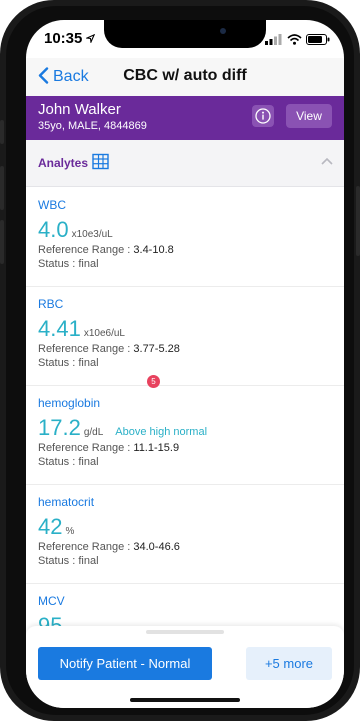  I want to click on view-button: View, so click(309, 116).